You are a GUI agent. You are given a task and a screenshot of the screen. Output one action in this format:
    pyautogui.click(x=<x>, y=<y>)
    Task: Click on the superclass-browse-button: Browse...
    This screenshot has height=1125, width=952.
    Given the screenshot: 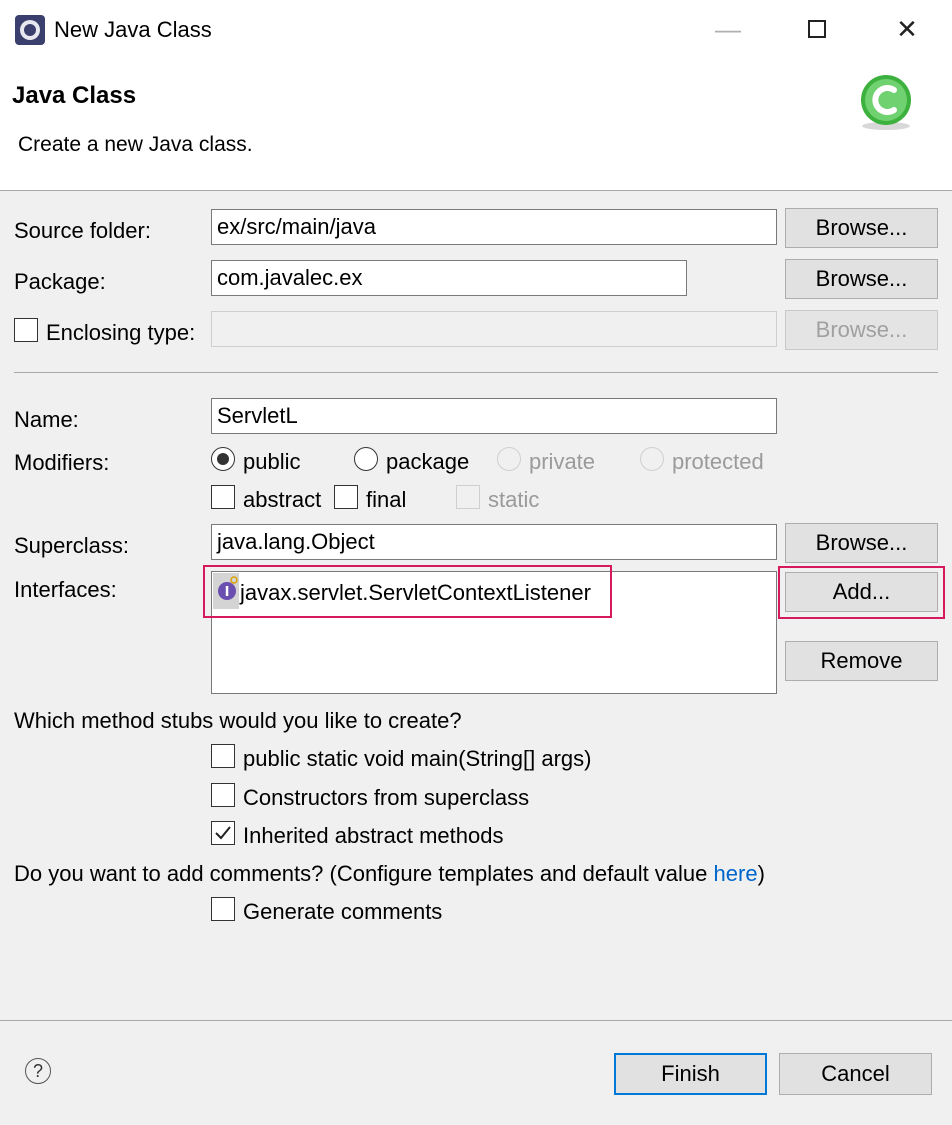 What is the action you would take?
    pyautogui.click(x=861, y=543)
    